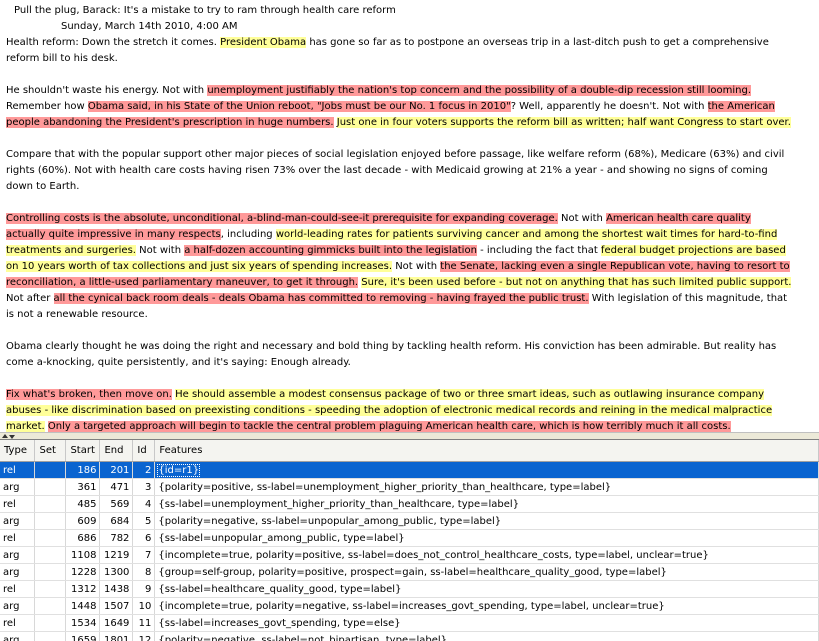 The height and width of the screenshot is (641, 819). I want to click on cell-end: 1801, so click(116, 636).